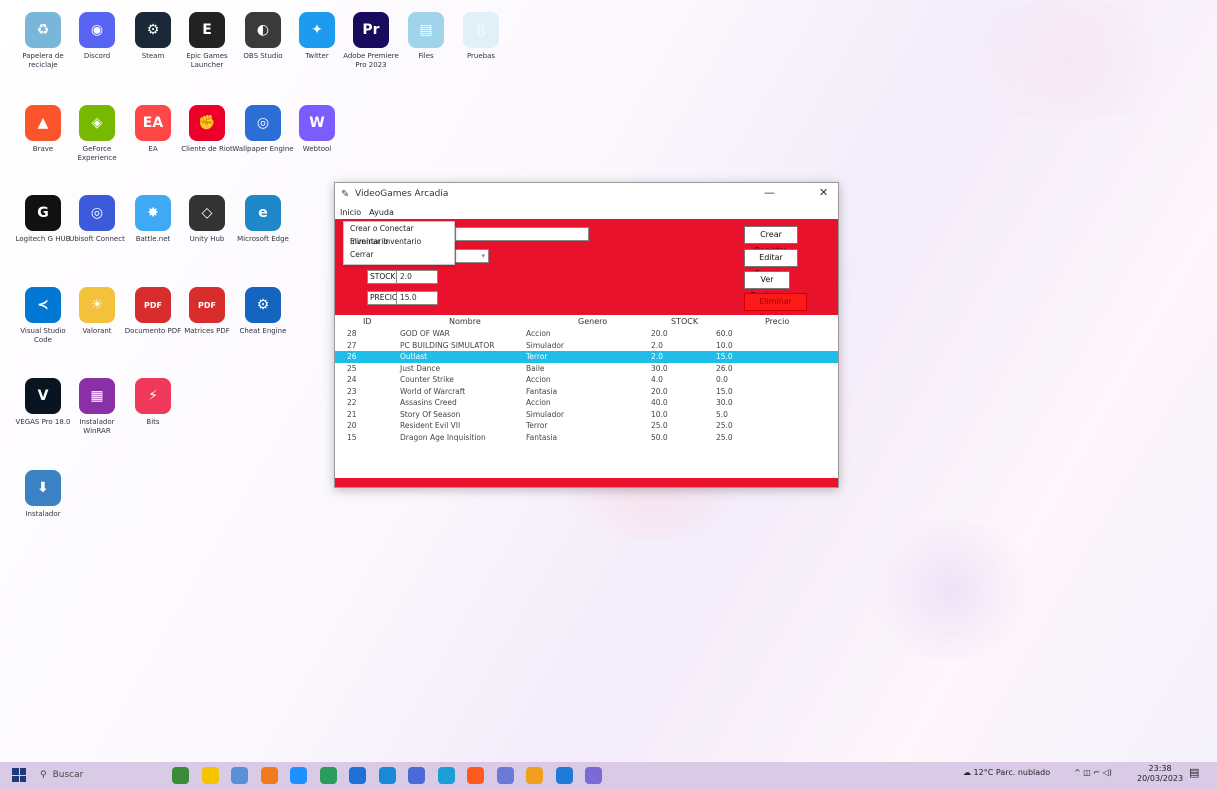 Image resolution: width=1217 pixels, height=789 pixels. What do you see at coordinates (522, 234) in the screenshot?
I see `nombre-input` at bounding box center [522, 234].